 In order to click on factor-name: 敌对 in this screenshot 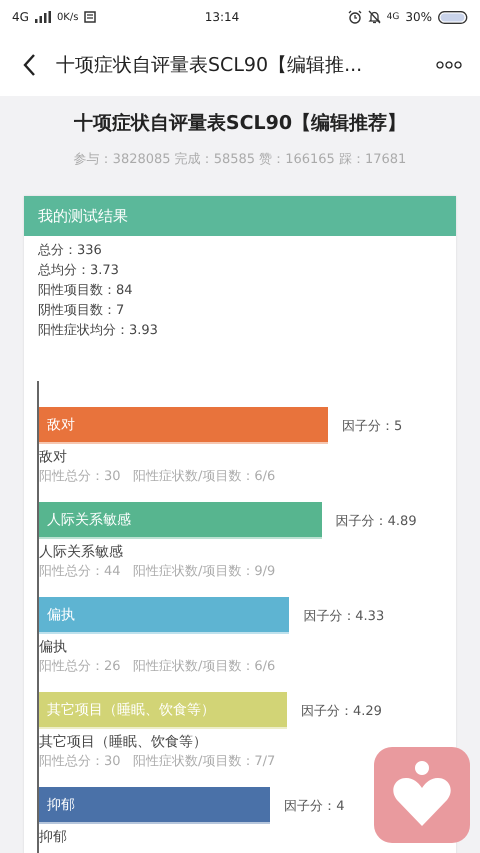, I will do `click(53, 457)`.